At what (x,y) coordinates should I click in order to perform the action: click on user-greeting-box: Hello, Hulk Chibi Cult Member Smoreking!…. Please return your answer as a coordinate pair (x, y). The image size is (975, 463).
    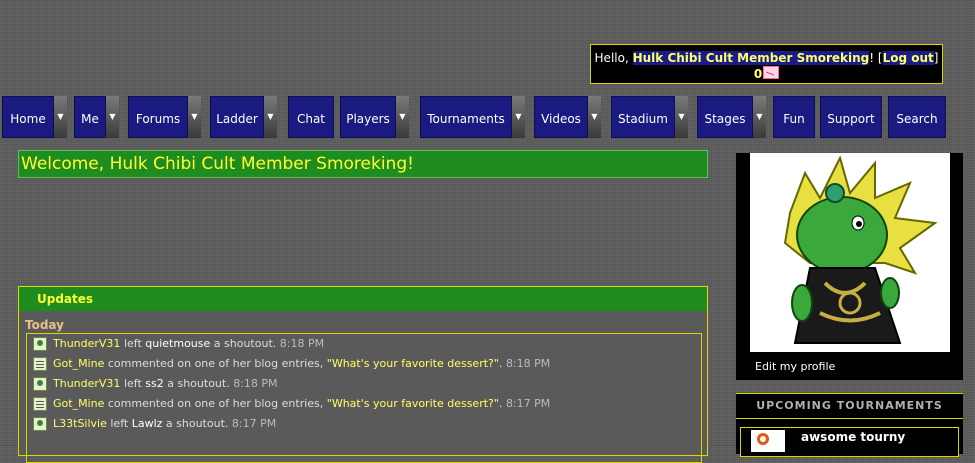
    Looking at the image, I should click on (766, 64).